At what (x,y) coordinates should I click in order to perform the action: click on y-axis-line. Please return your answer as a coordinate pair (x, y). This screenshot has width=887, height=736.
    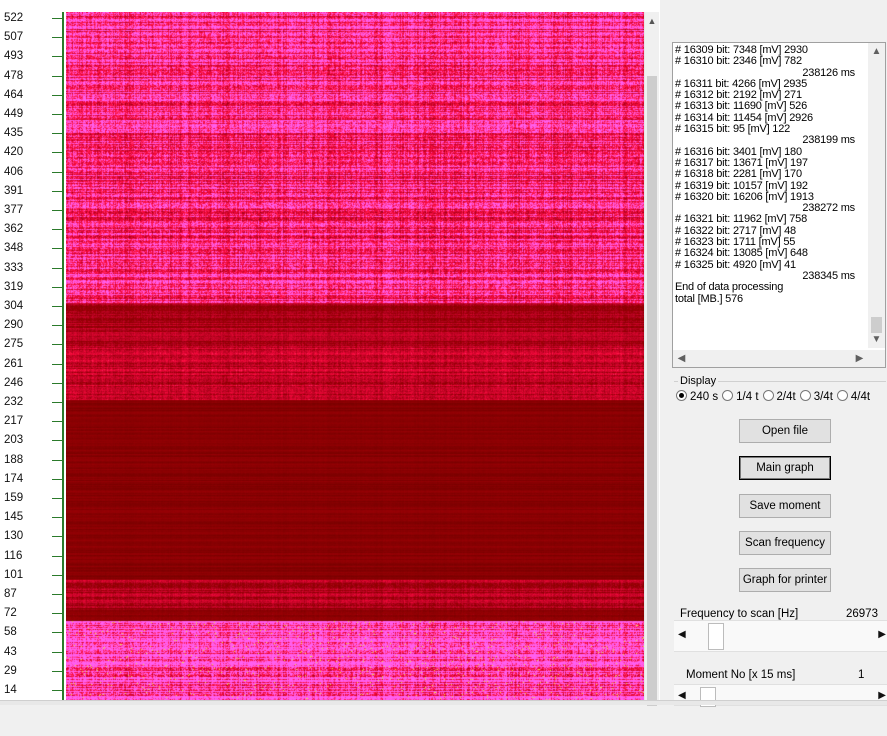
    Looking at the image, I should click on (63, 358).